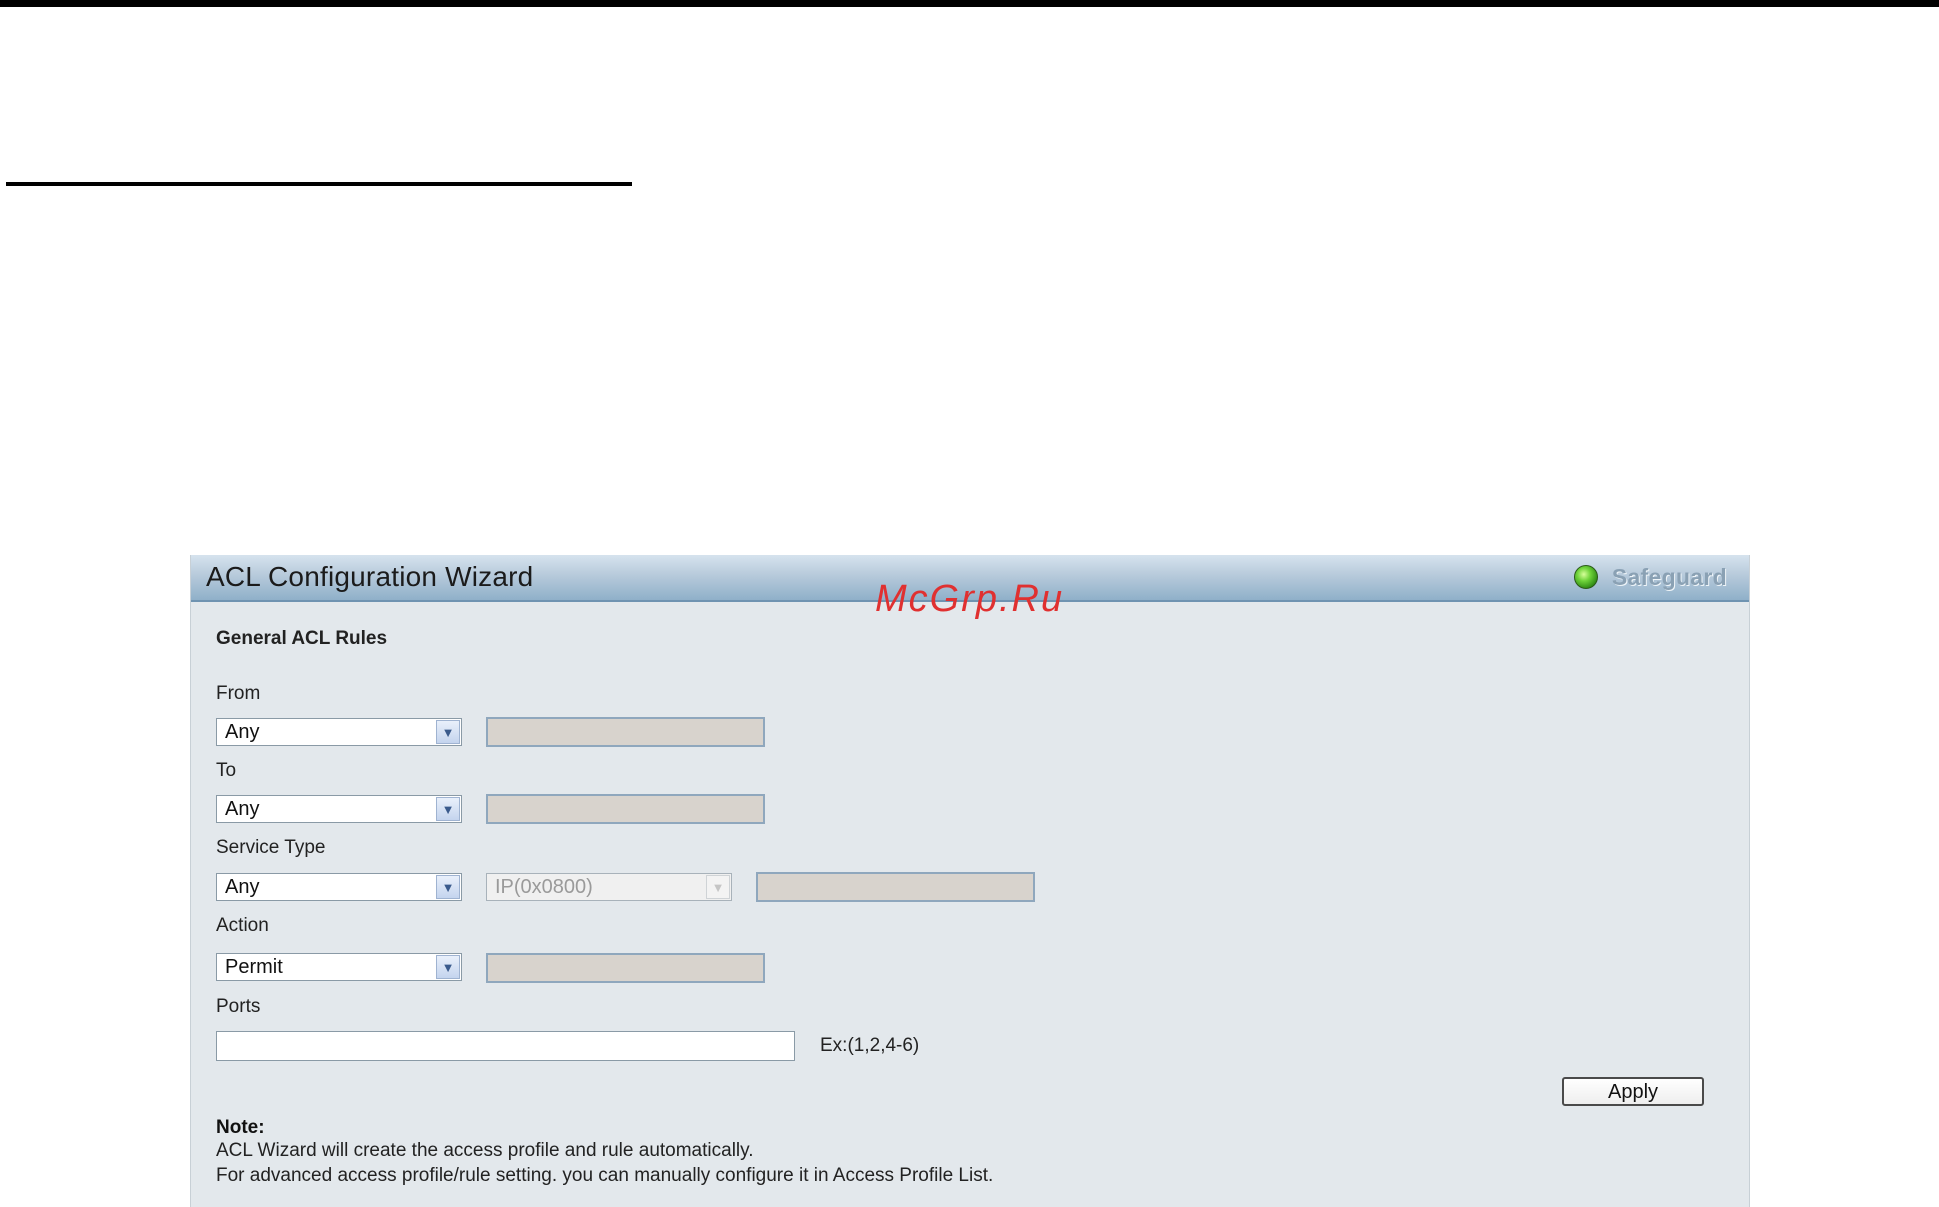  What do you see at coordinates (544, 887) in the screenshot?
I see `protocol-select-value: IP(0x0800)` at bounding box center [544, 887].